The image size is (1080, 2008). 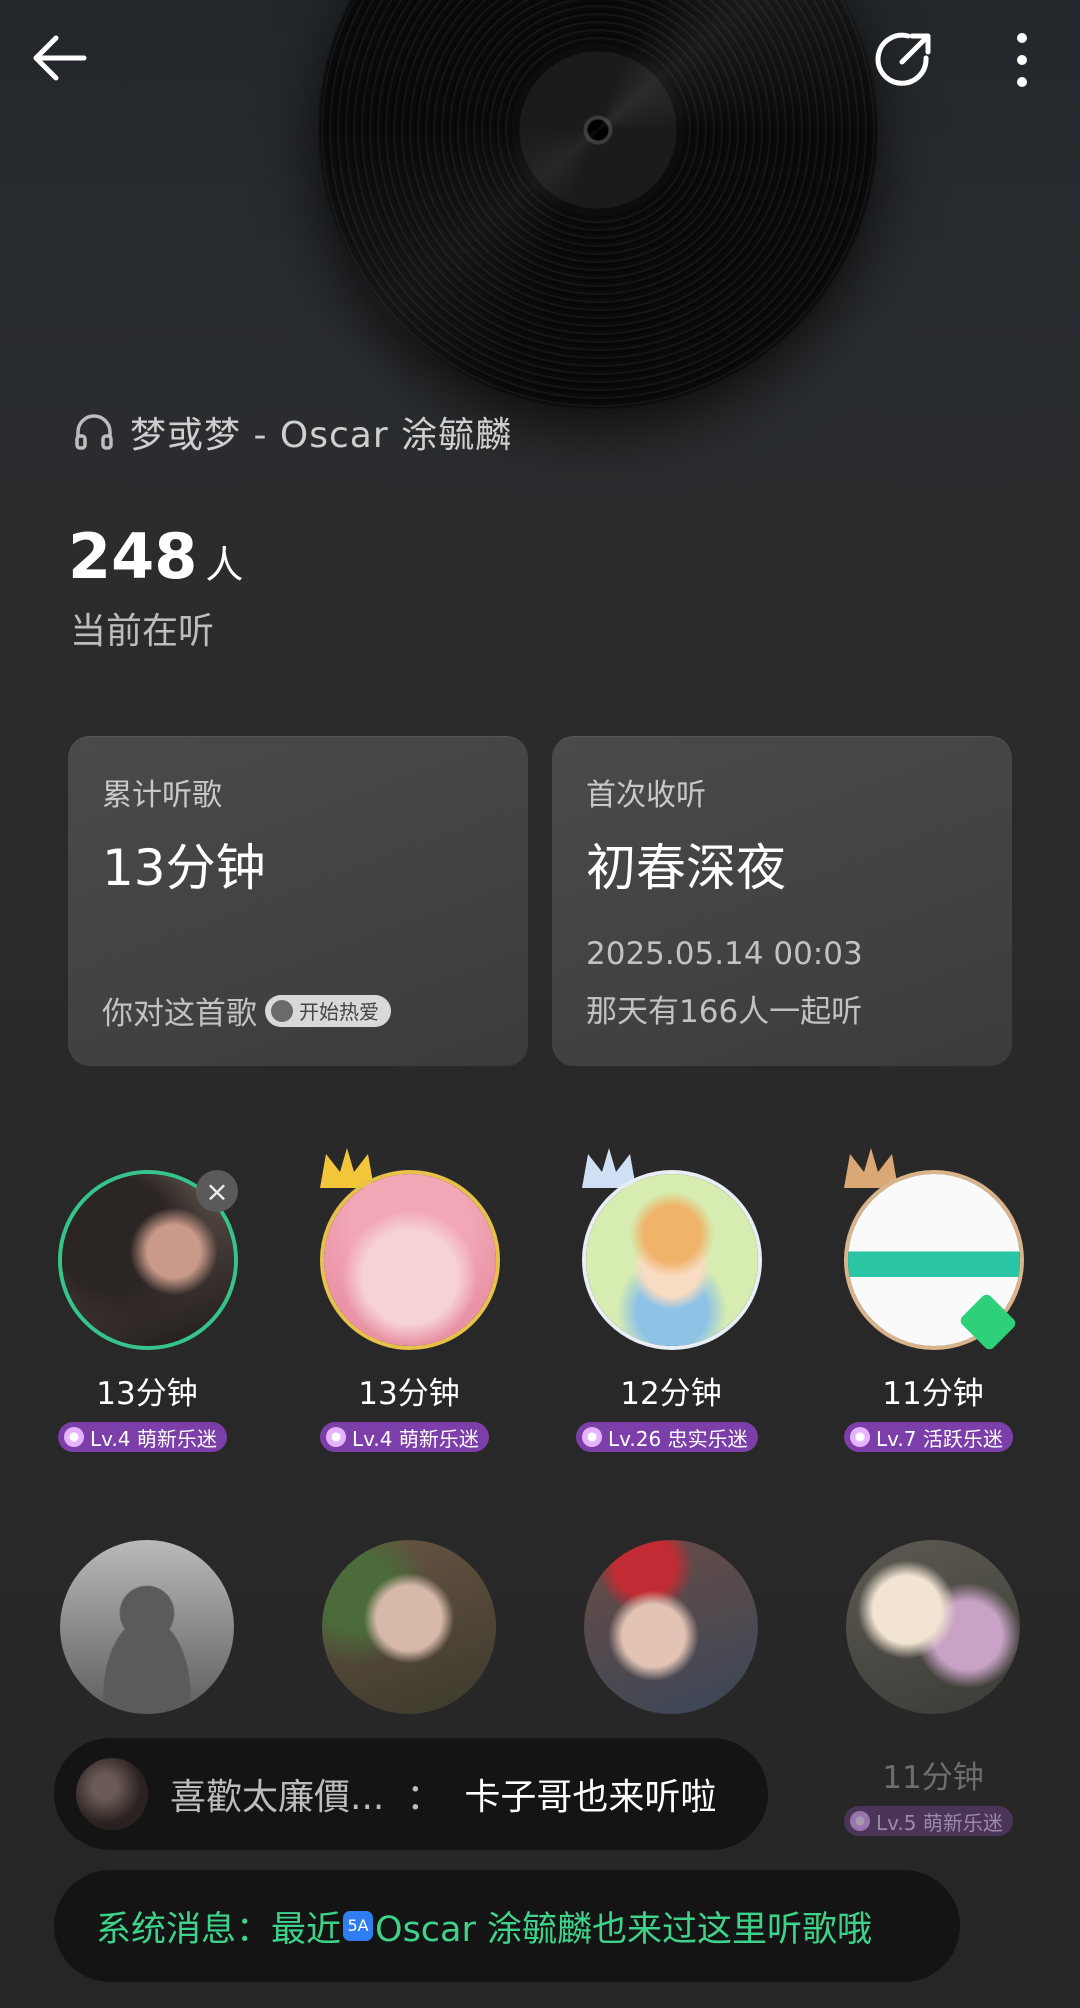 I want to click on pill-label: 开始热爱, so click(x=339, y=1012).